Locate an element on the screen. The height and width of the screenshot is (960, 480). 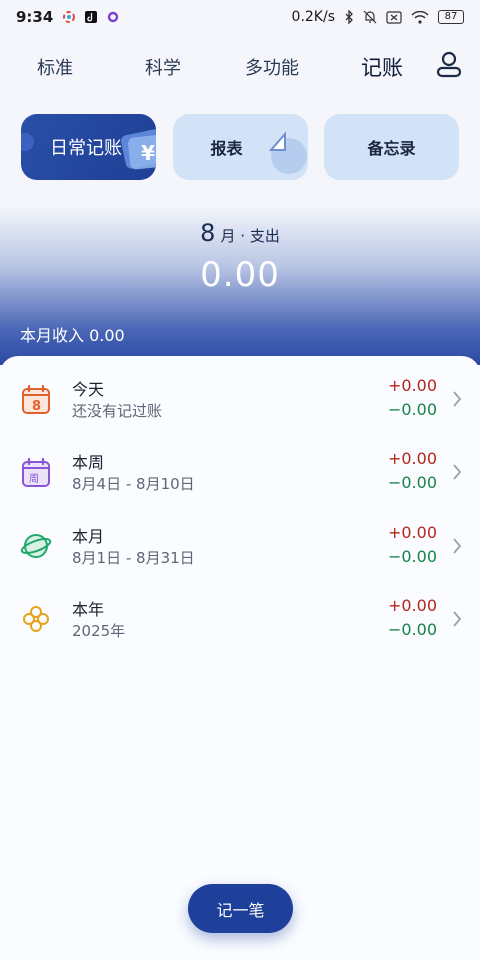
yen-card-icon: ¥ is located at coordinates (138, 149).